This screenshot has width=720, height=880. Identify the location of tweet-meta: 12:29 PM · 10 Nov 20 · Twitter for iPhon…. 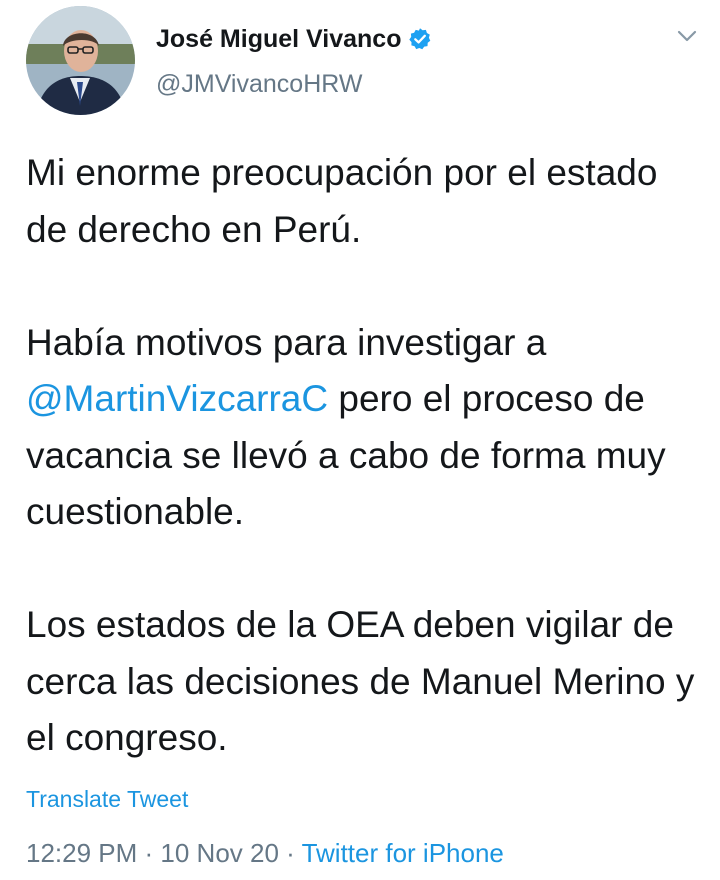
(265, 853).